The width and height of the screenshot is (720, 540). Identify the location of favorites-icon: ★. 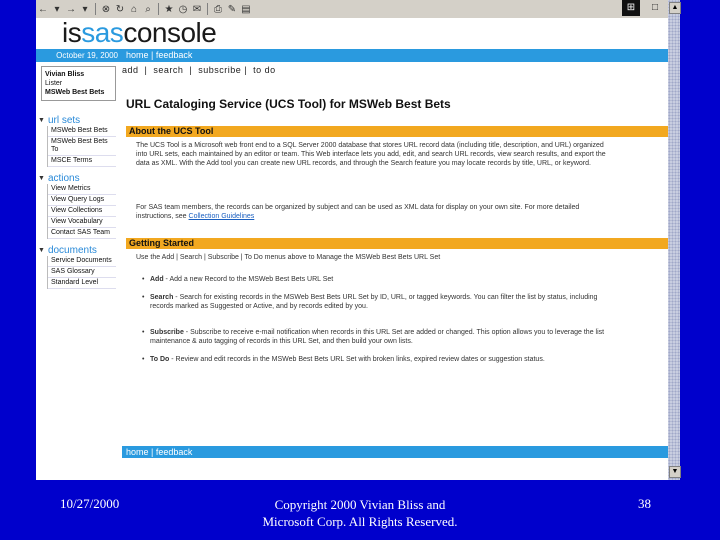
(169, 9).